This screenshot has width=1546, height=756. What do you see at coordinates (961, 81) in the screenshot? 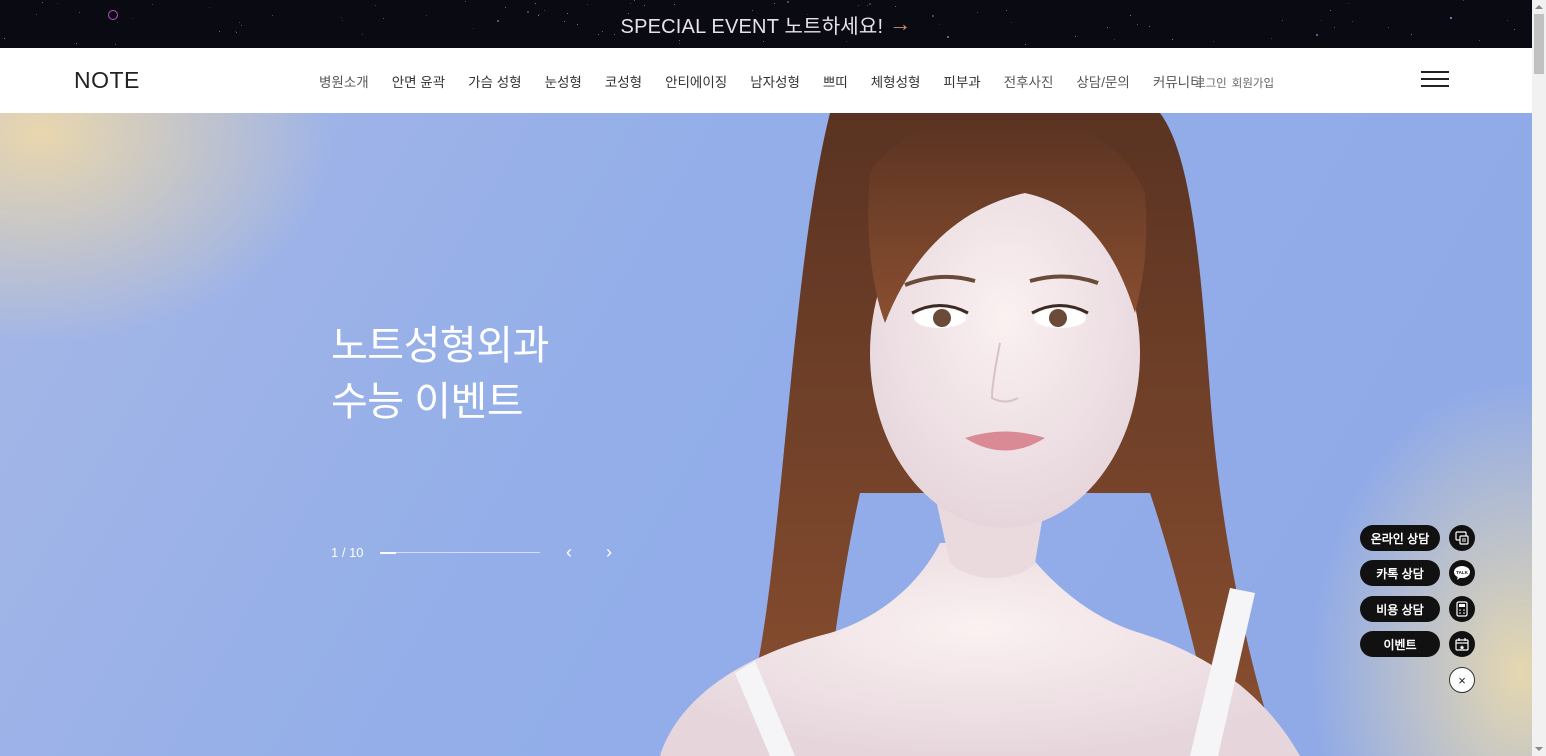
I see `nav-item-dermatology: 피부과` at bounding box center [961, 81].